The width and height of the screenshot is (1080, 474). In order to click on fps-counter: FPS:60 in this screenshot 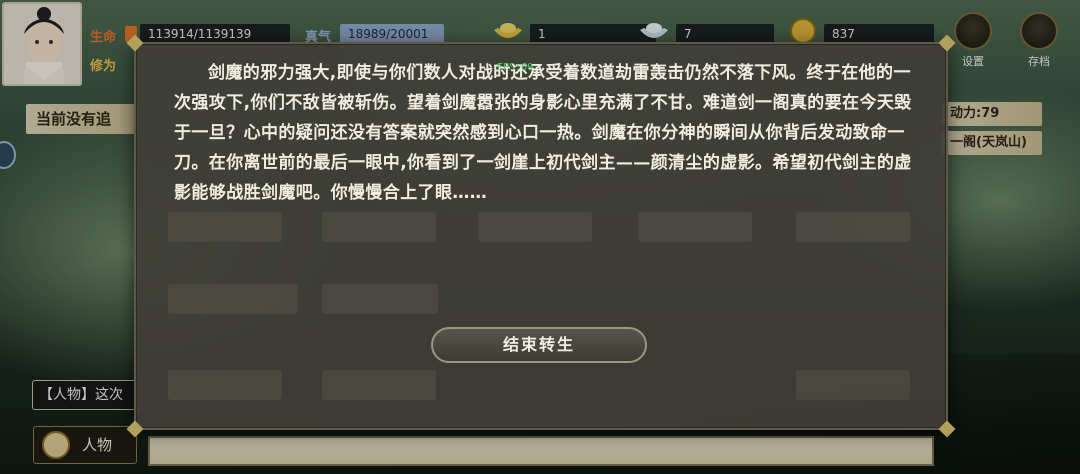, I will do `click(515, 67)`.